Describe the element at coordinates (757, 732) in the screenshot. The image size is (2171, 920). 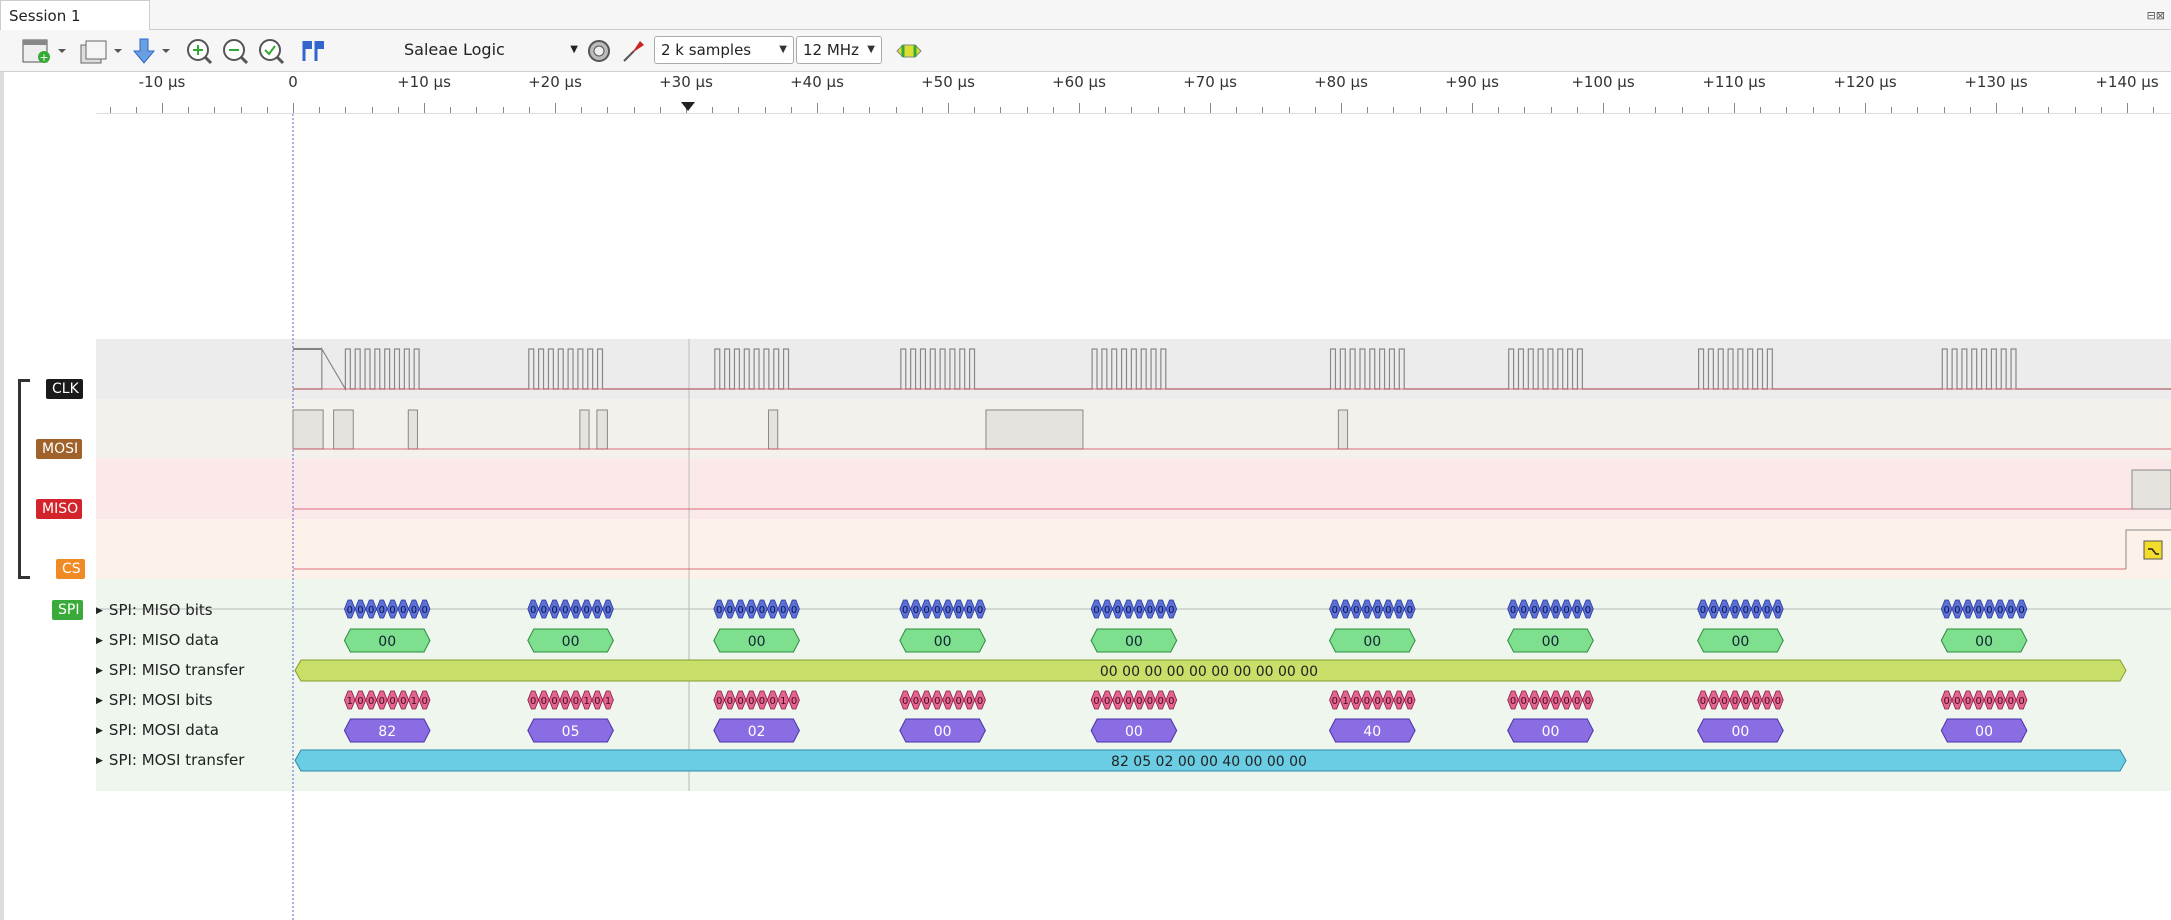
I see `mosi-data-value: 02` at that location.